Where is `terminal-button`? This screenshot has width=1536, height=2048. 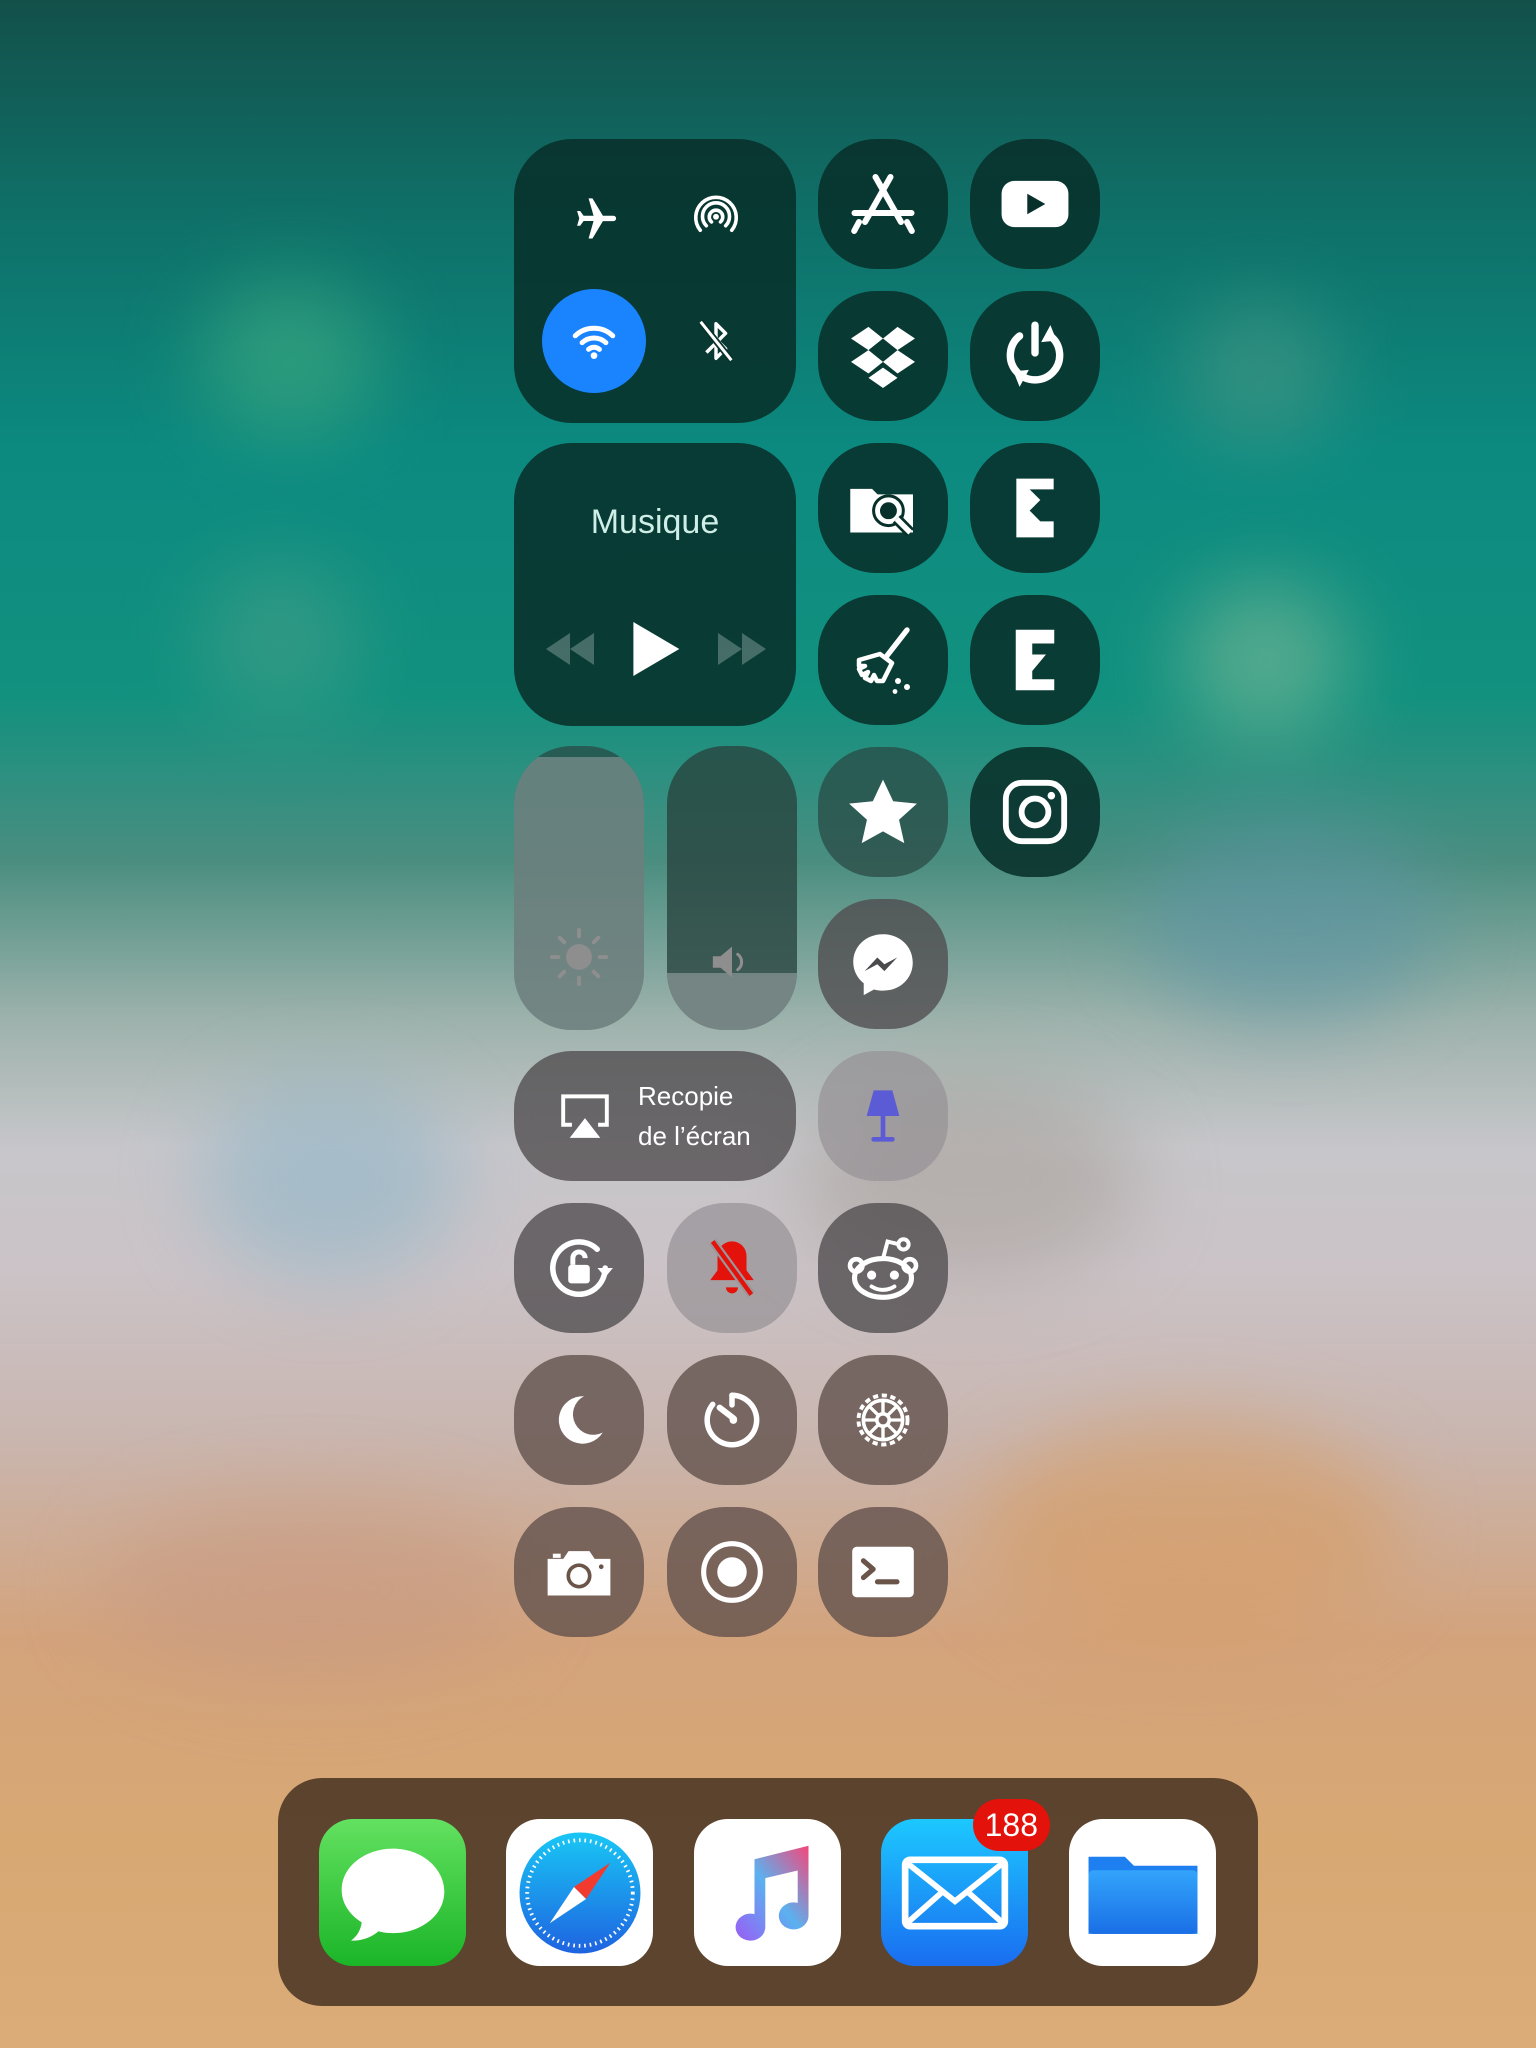 terminal-button is located at coordinates (883, 1572).